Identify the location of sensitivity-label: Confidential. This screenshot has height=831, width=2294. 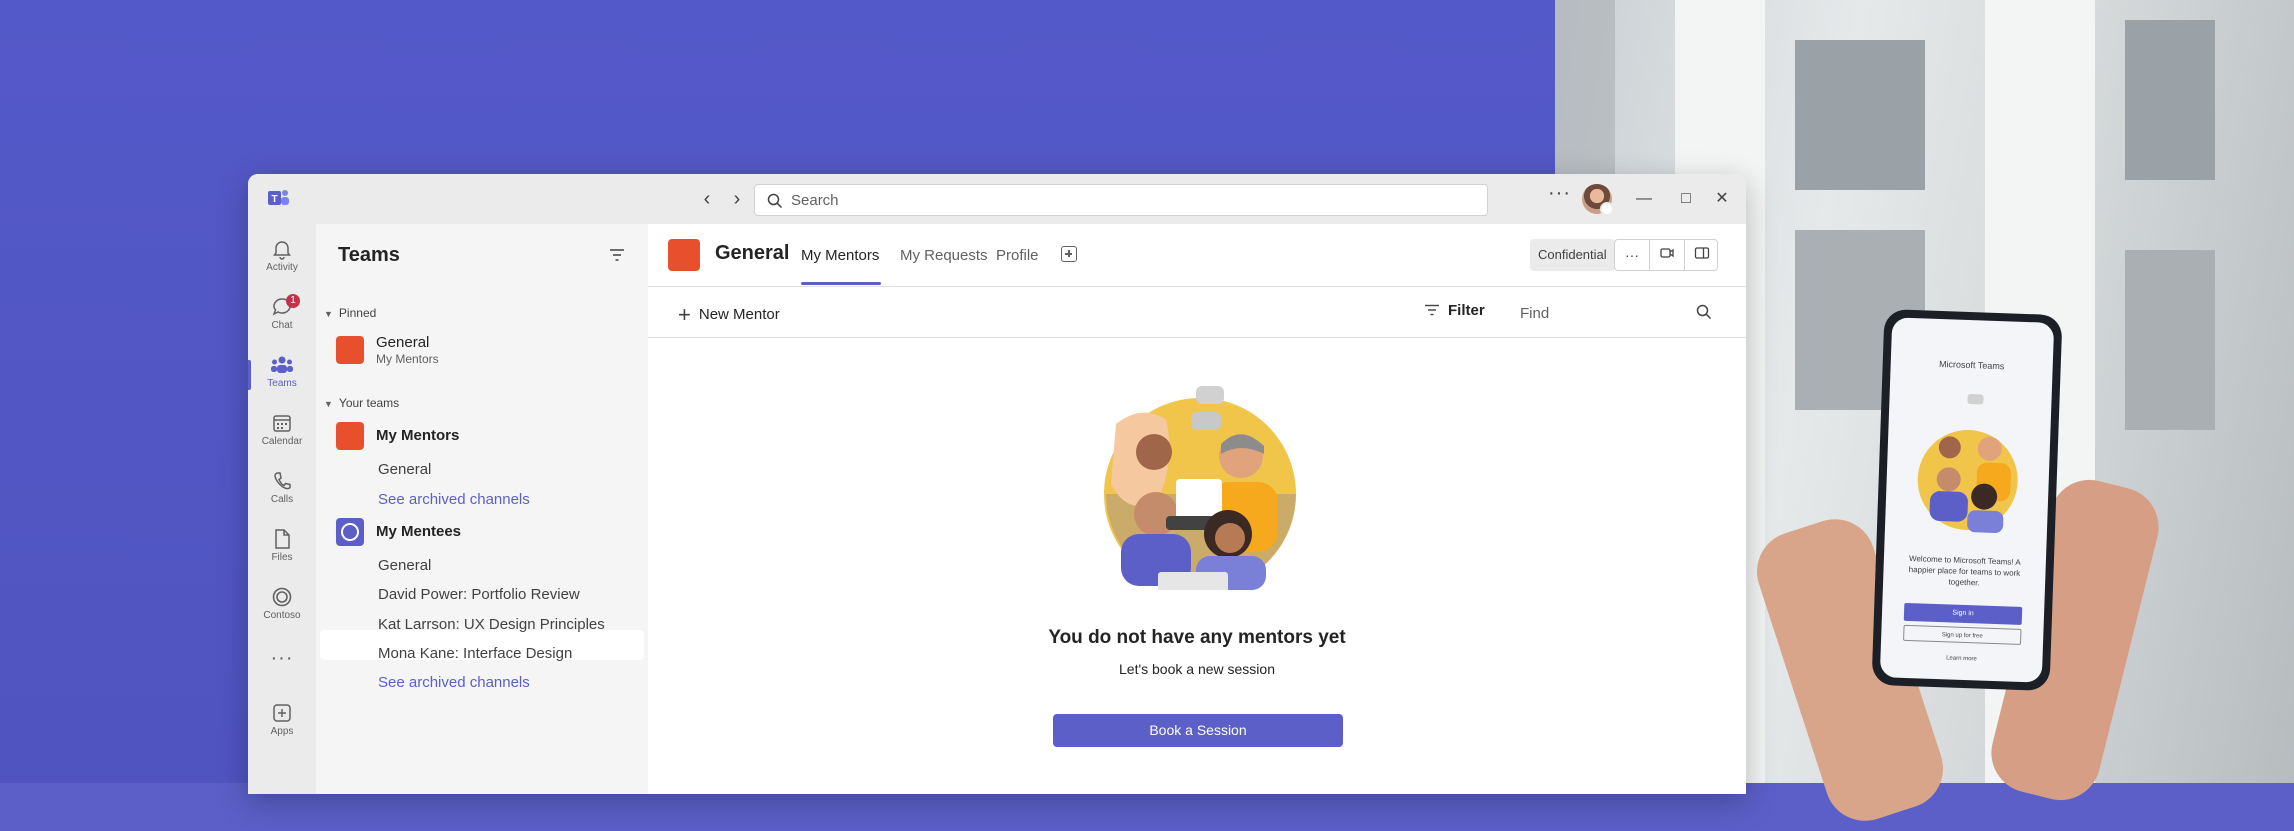
(1572, 255).